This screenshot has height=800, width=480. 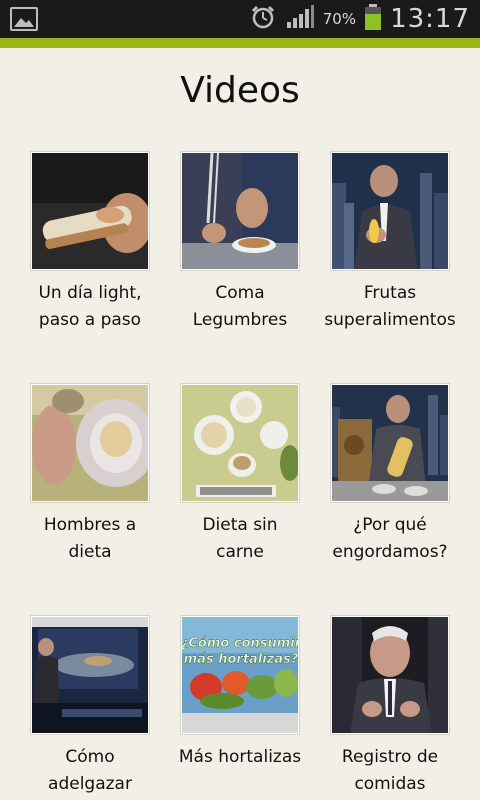 What do you see at coordinates (240, 538) in the screenshot?
I see `video-title: Dieta sin carne` at bounding box center [240, 538].